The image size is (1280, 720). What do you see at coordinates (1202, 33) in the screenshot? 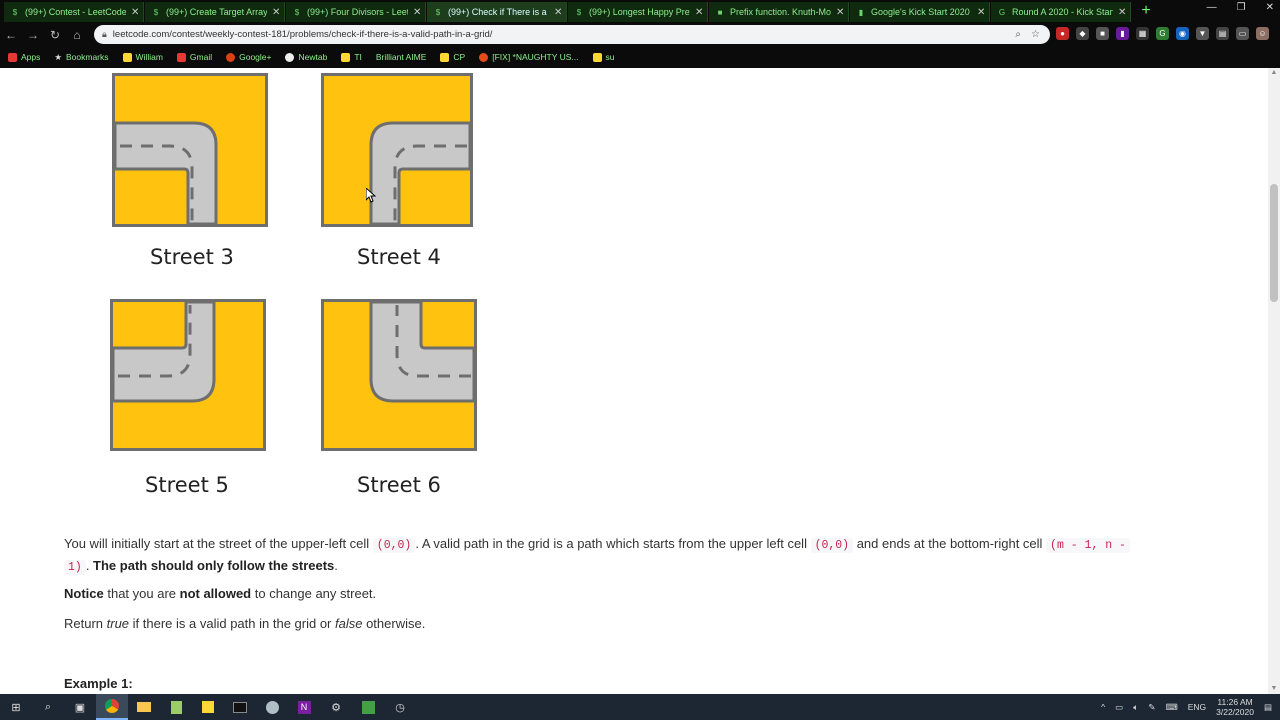
I see `extension-icon: ▼` at bounding box center [1202, 33].